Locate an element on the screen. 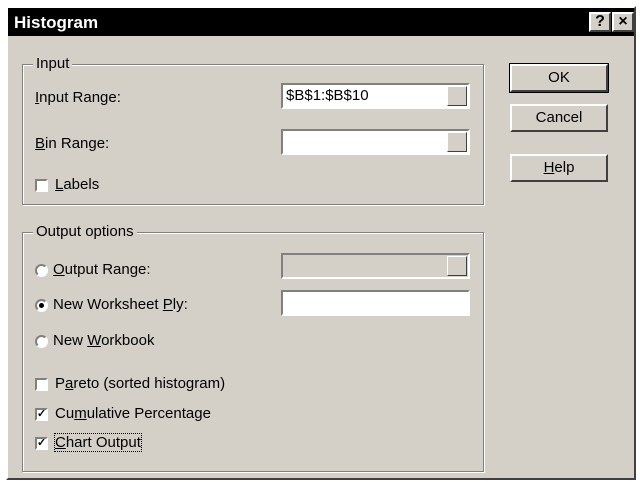 The image size is (641, 486). chart-output-label: Chart Output is located at coordinates (98, 442).